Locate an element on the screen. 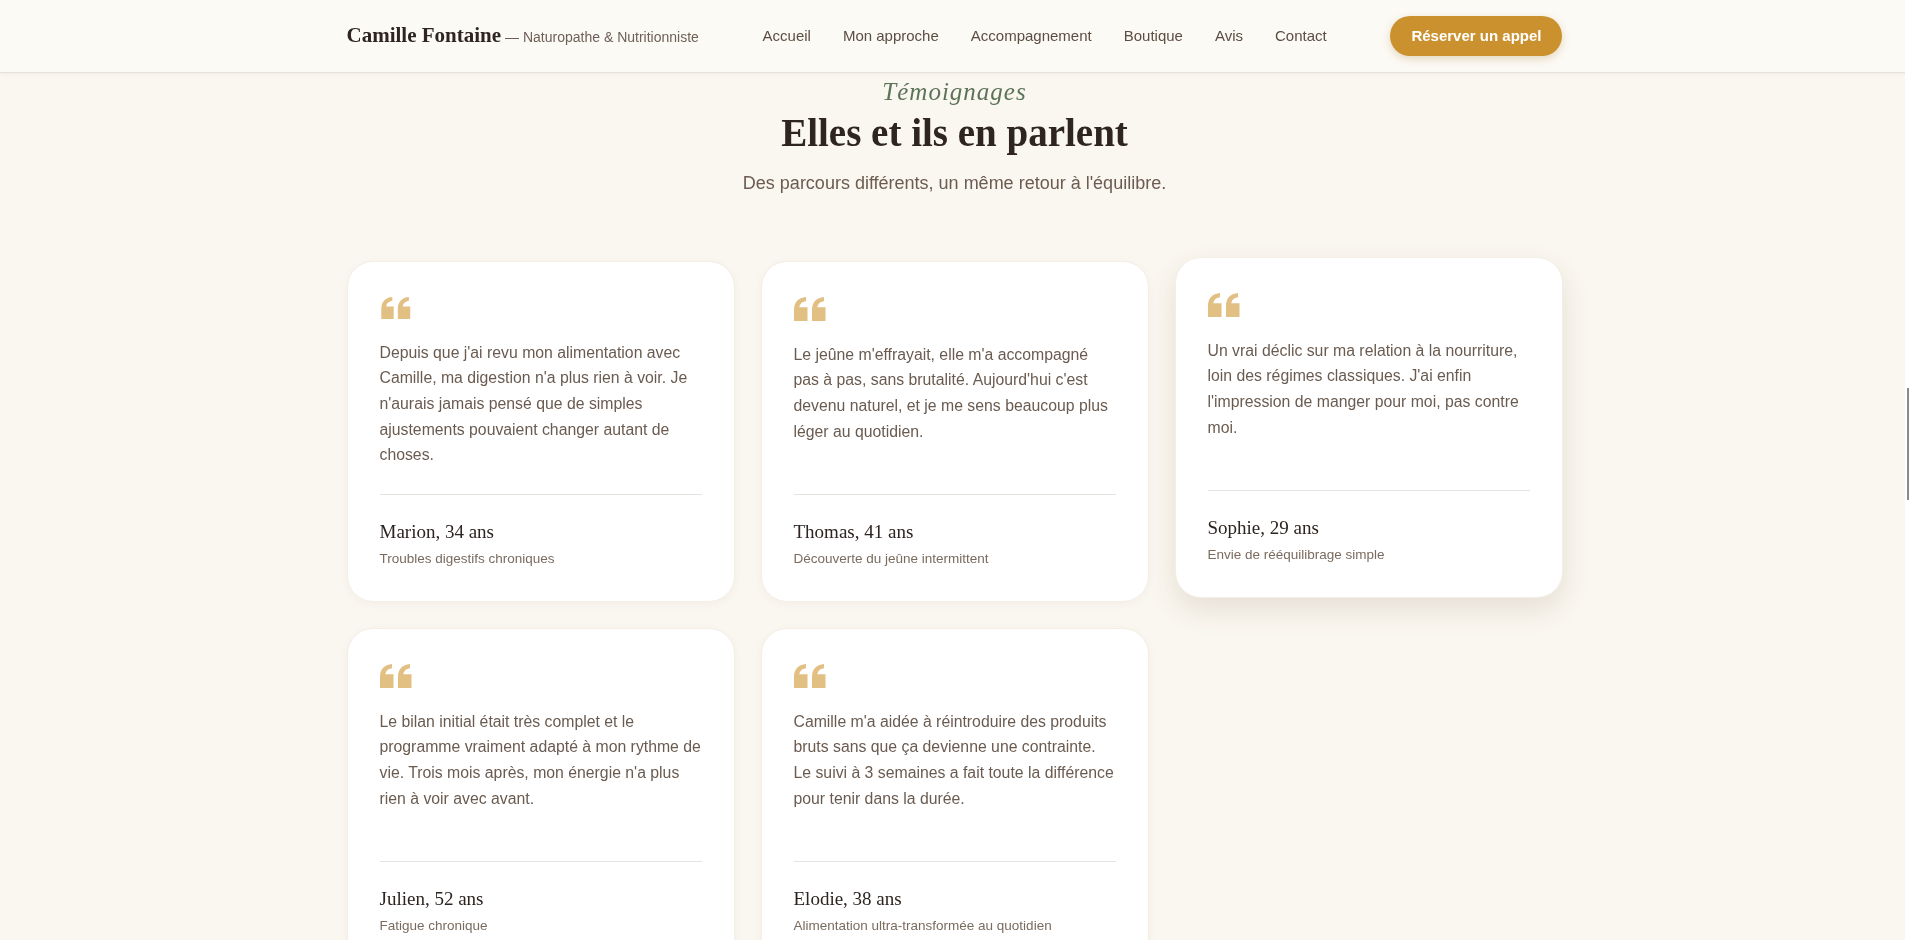 The height and width of the screenshot is (940, 1909). author-context: Fatigue chronique is located at coordinates (434, 925).